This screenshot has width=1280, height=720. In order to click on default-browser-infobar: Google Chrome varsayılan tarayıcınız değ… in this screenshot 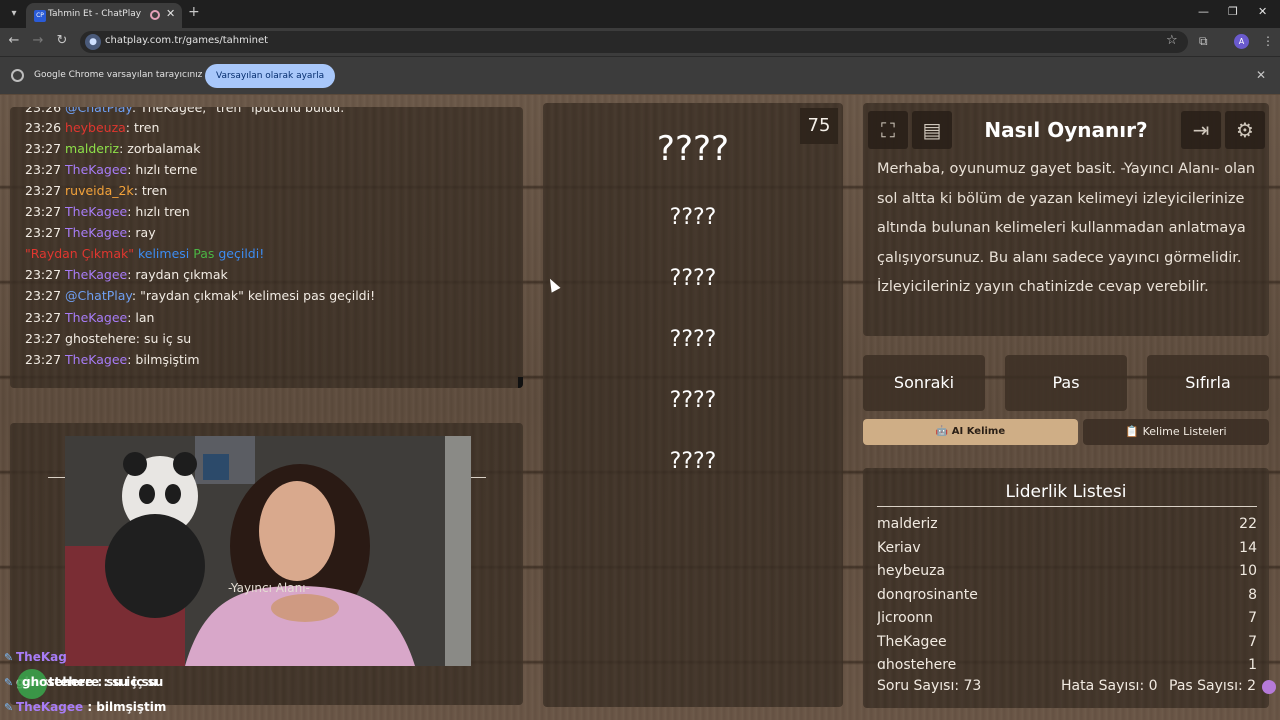, I will do `click(640, 75)`.